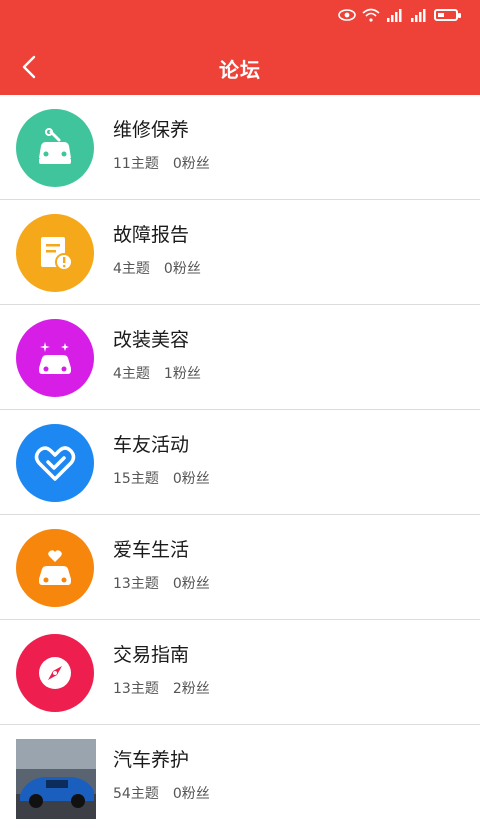 The height and width of the screenshot is (829, 480). I want to click on report-icon, so click(55, 253).